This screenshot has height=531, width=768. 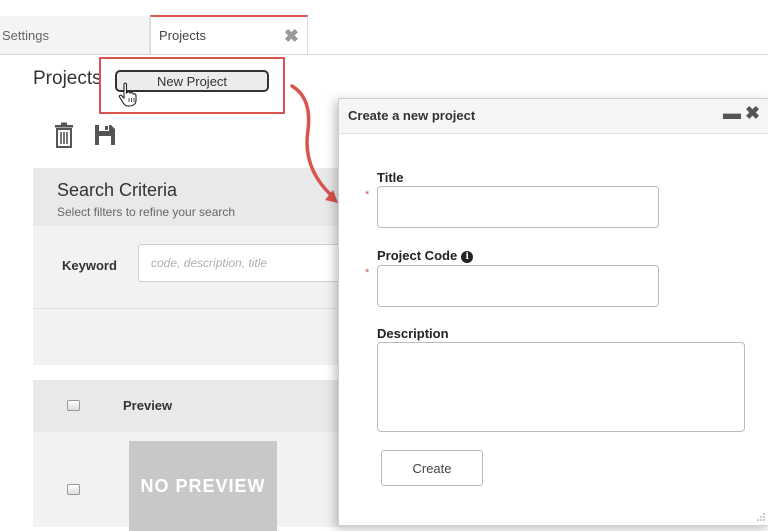 I want to click on title-label: Title, so click(x=390, y=177).